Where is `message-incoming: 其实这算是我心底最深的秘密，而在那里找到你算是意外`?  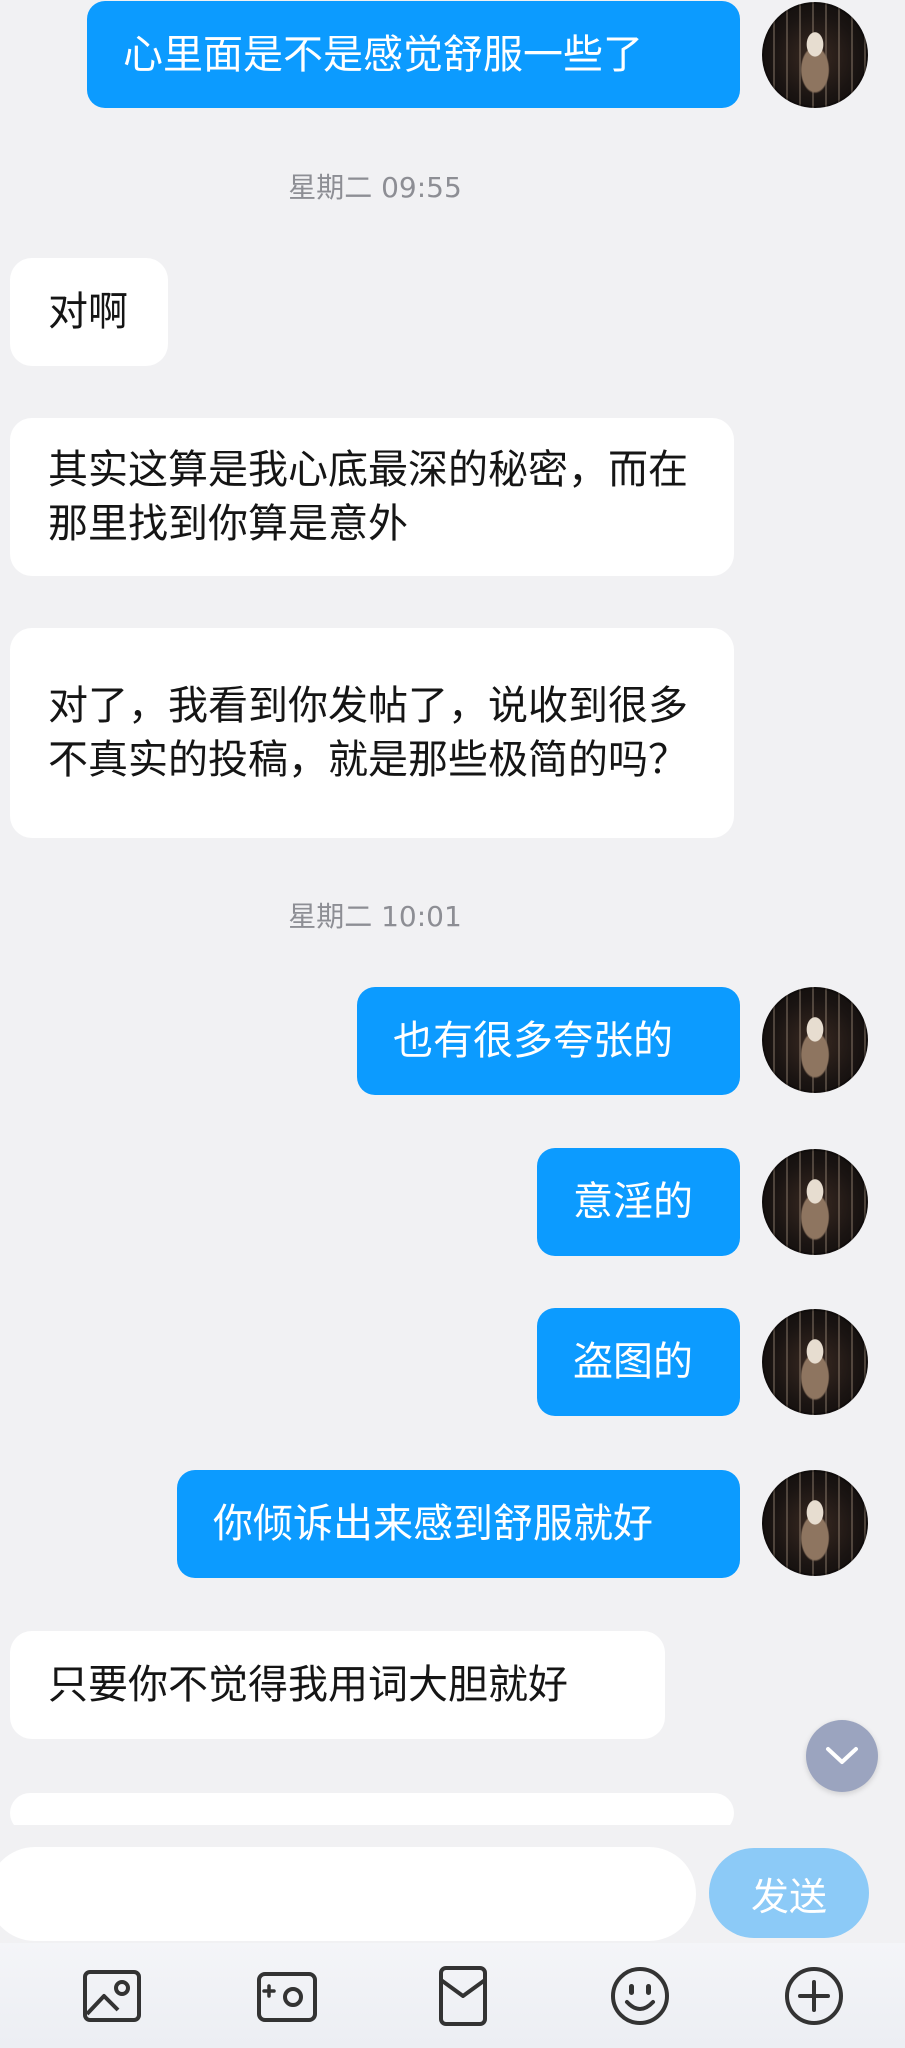
message-incoming: 其实这算是我心底最深的秘密，而在那里找到你算是意外 is located at coordinates (372, 497).